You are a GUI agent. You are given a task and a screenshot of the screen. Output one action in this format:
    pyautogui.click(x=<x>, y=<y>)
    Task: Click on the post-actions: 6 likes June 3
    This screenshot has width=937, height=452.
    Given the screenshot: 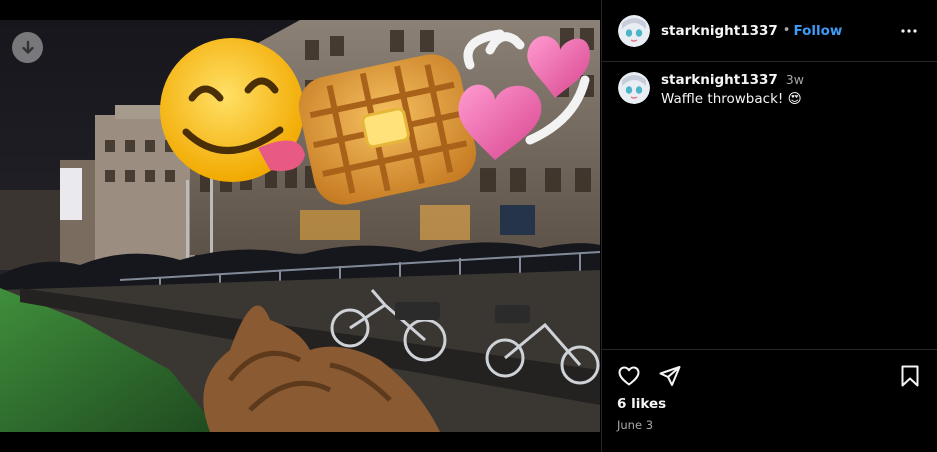 What is the action you would take?
    pyautogui.click(x=769, y=400)
    